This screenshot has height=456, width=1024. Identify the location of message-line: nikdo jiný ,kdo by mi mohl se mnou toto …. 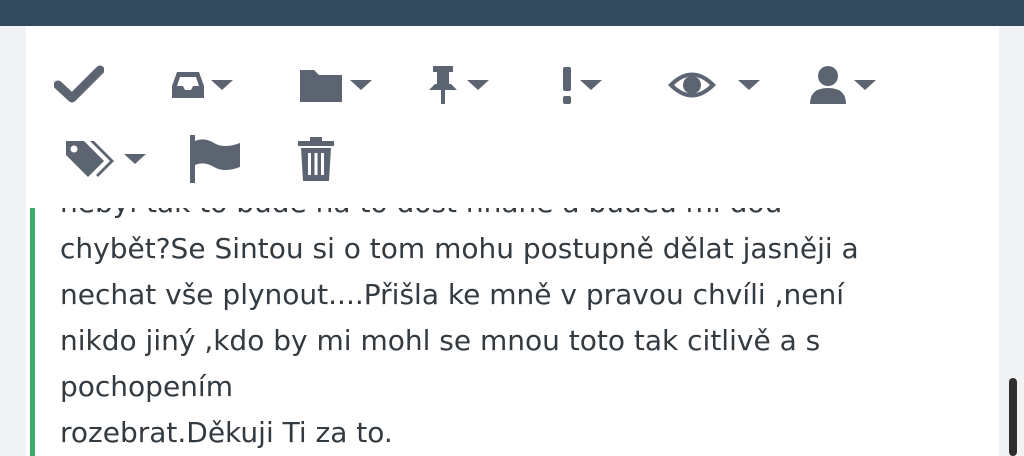
(440, 340).